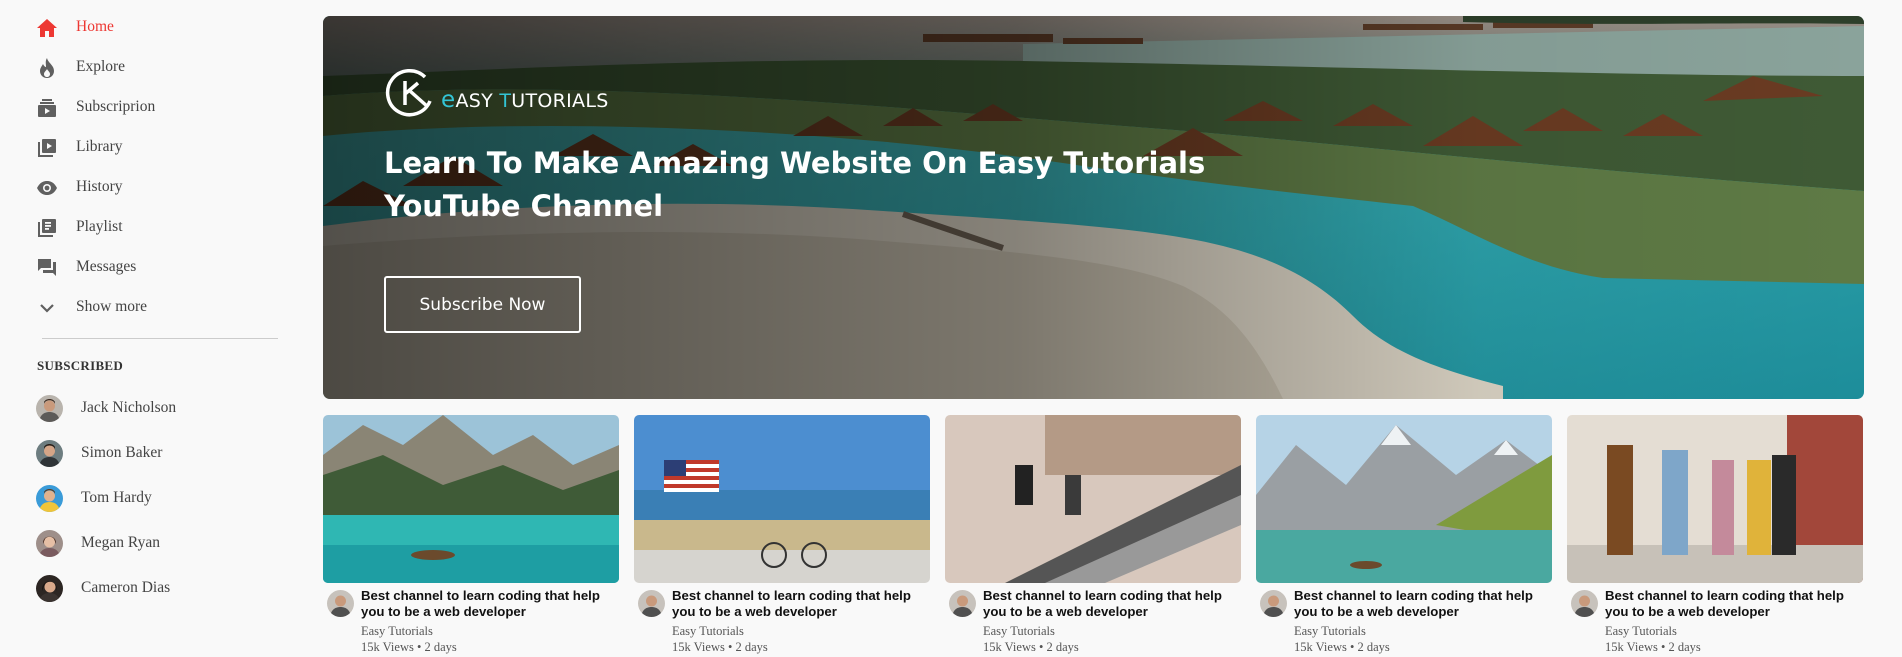  What do you see at coordinates (525, 100) in the screenshot?
I see `brand-name: eASY TUTORIALS` at bounding box center [525, 100].